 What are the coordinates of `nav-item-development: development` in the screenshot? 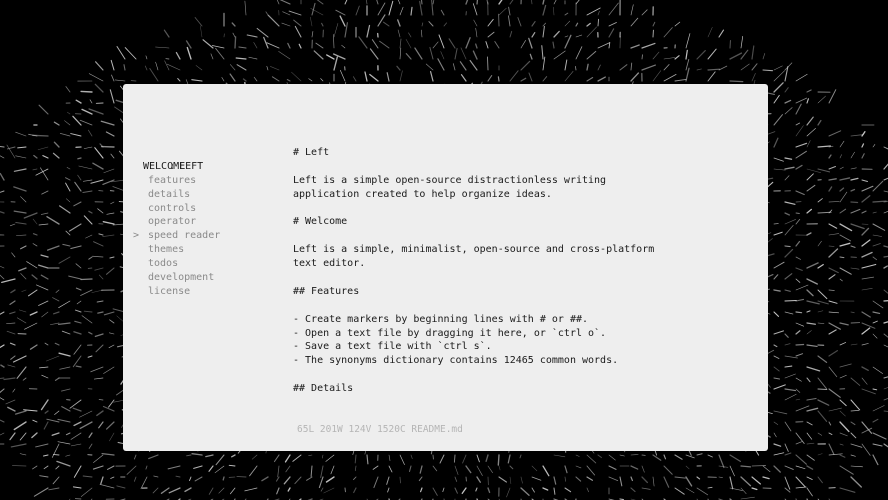 It's located at (208, 278).